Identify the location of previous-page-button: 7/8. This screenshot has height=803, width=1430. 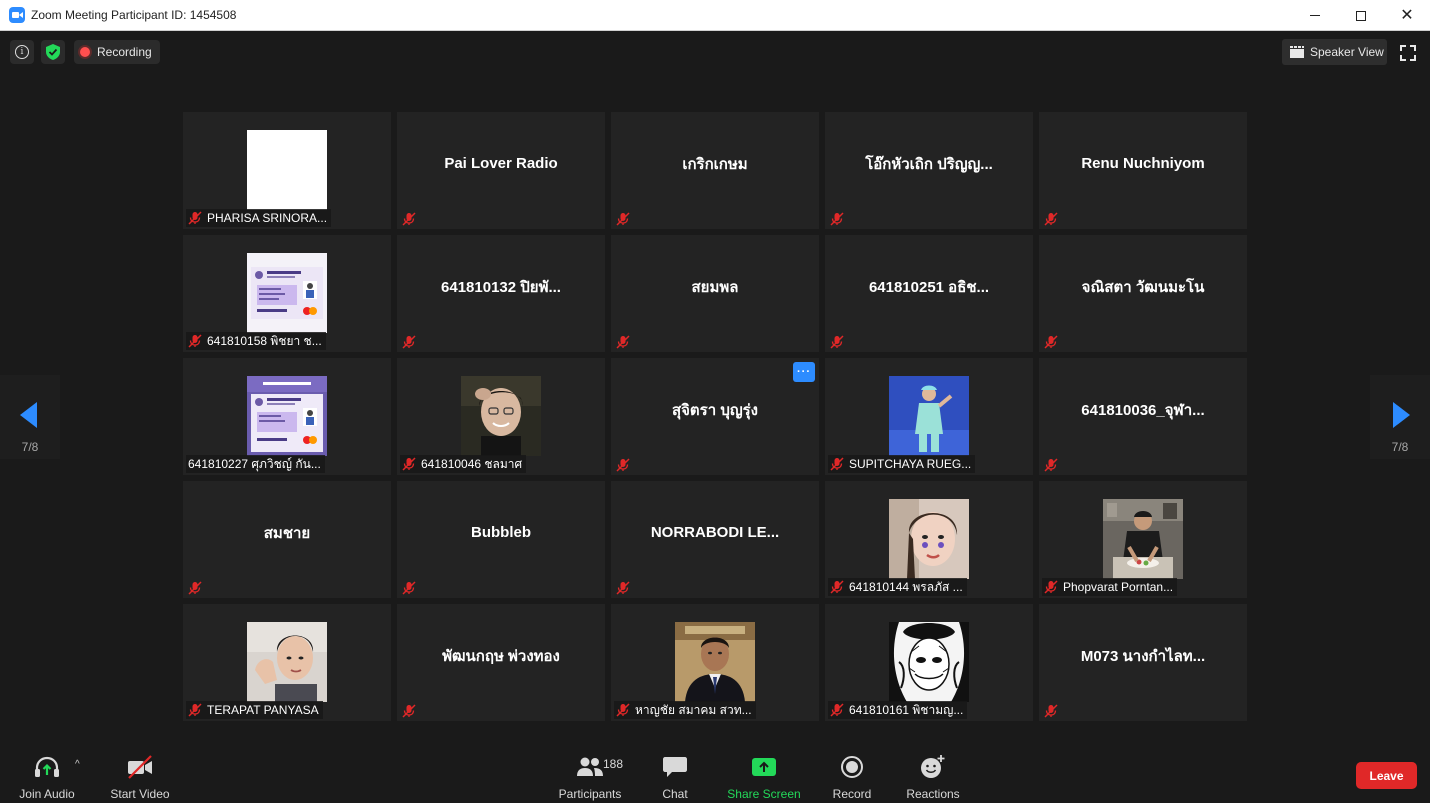
(30, 417).